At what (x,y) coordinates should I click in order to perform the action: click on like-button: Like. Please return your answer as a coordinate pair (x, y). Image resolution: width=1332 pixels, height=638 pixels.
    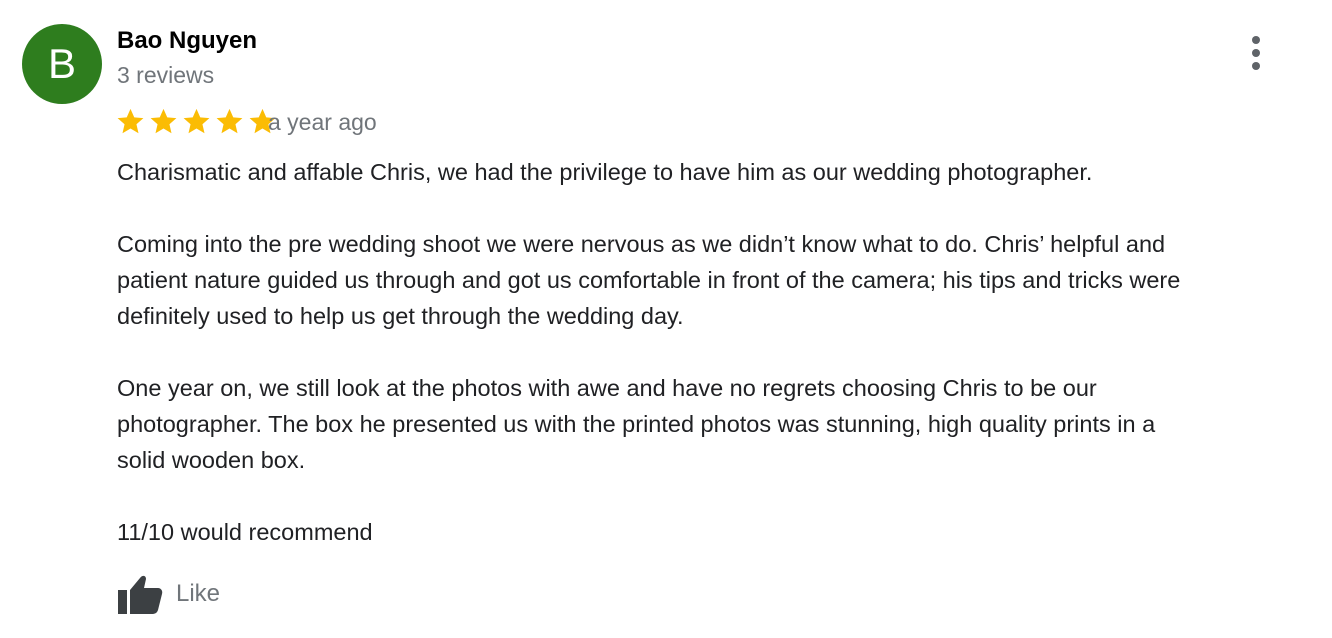
    Looking at the image, I should click on (168, 594).